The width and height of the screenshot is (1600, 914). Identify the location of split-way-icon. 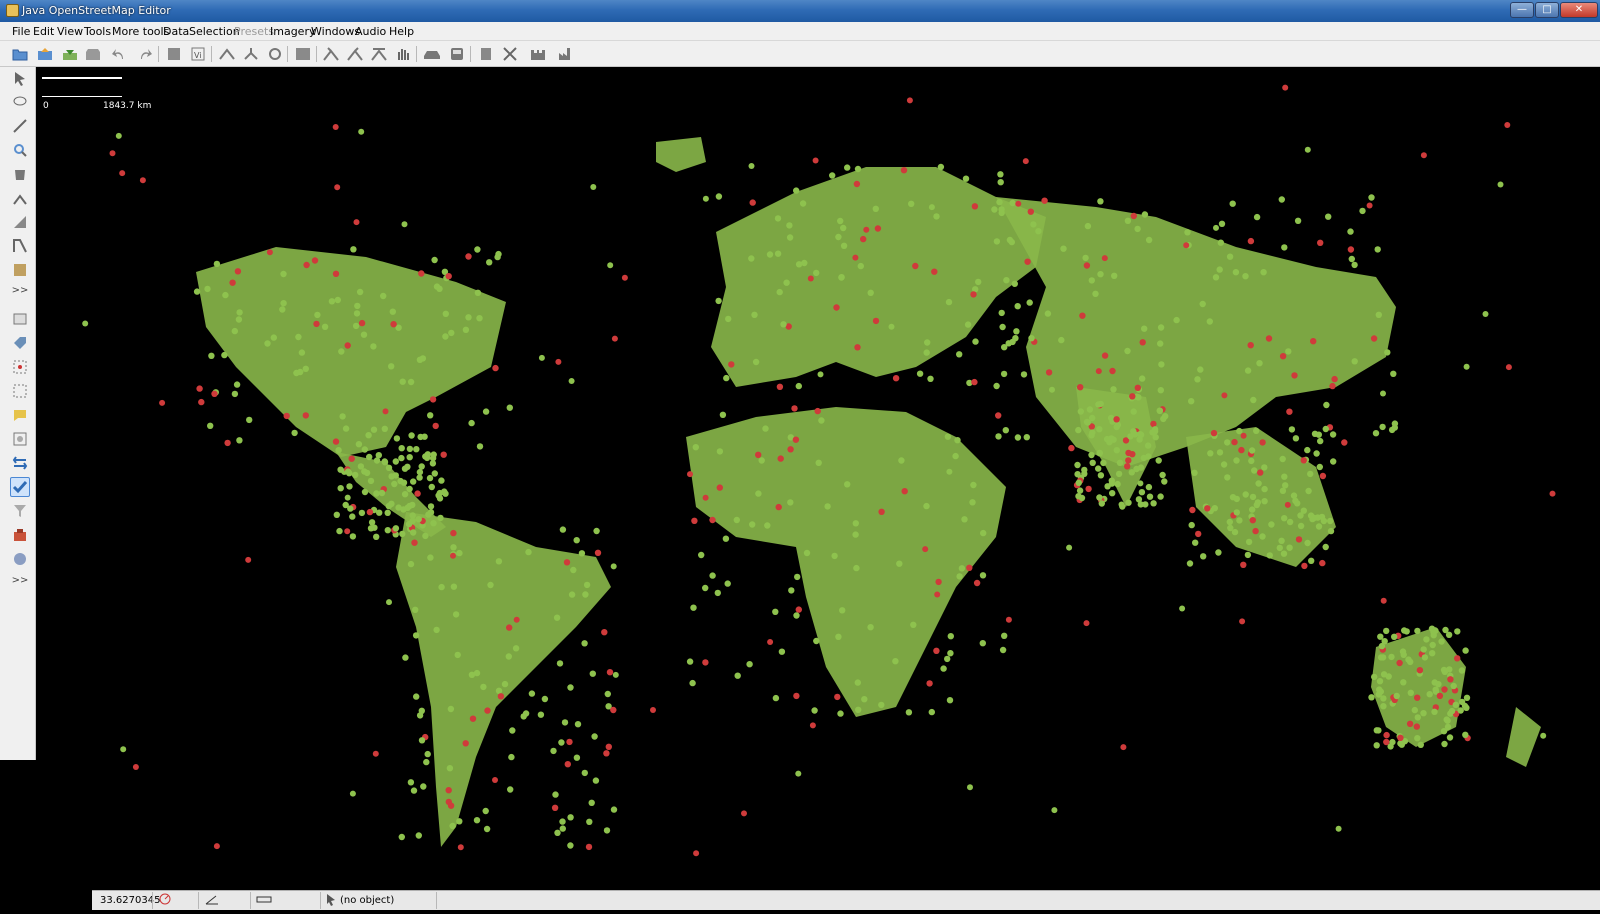
(227, 54).